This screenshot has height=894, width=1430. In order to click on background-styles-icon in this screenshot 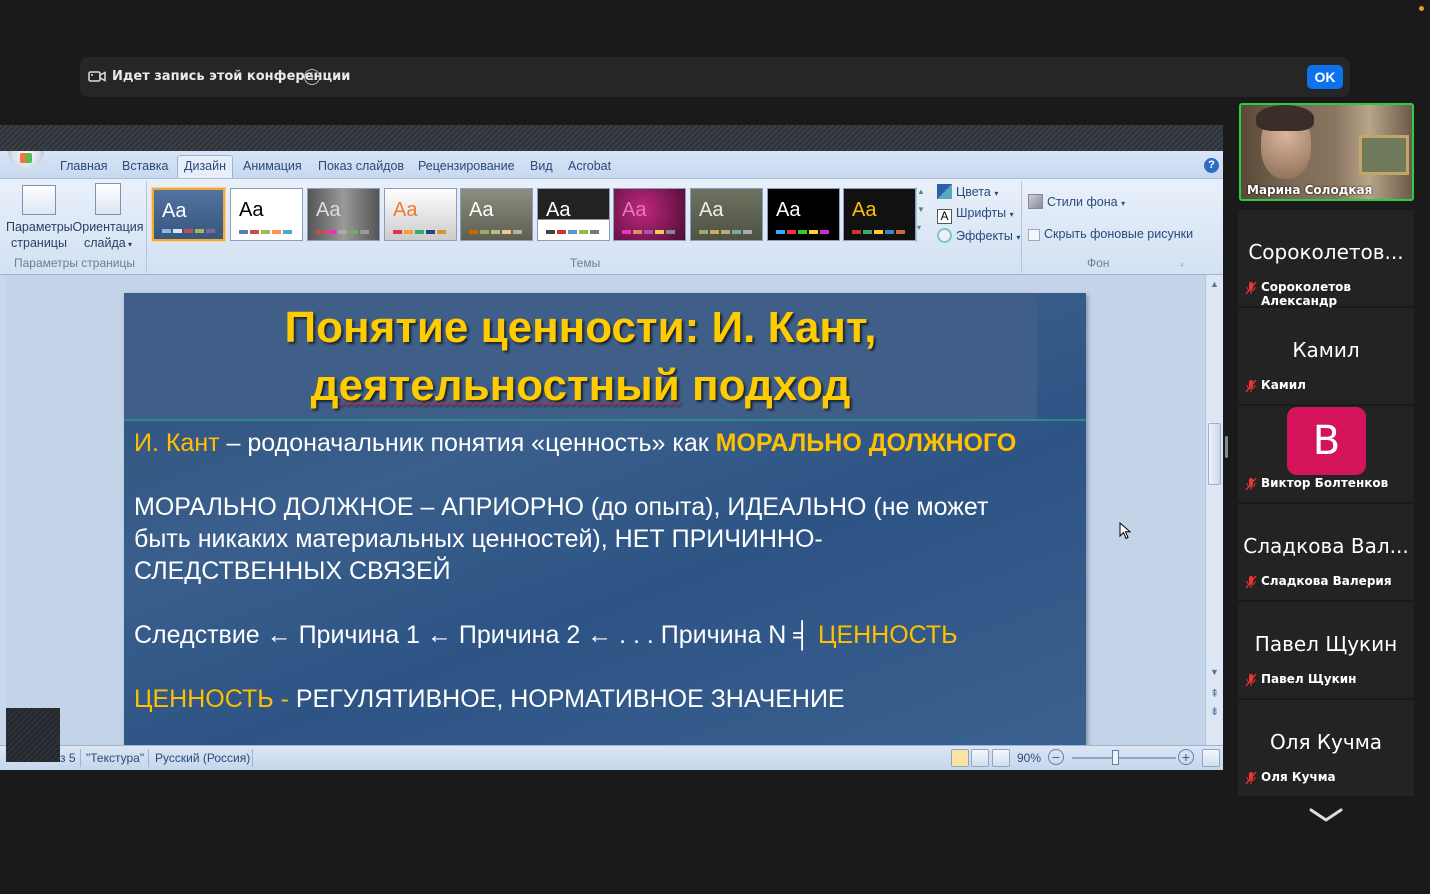, I will do `click(1035, 201)`.